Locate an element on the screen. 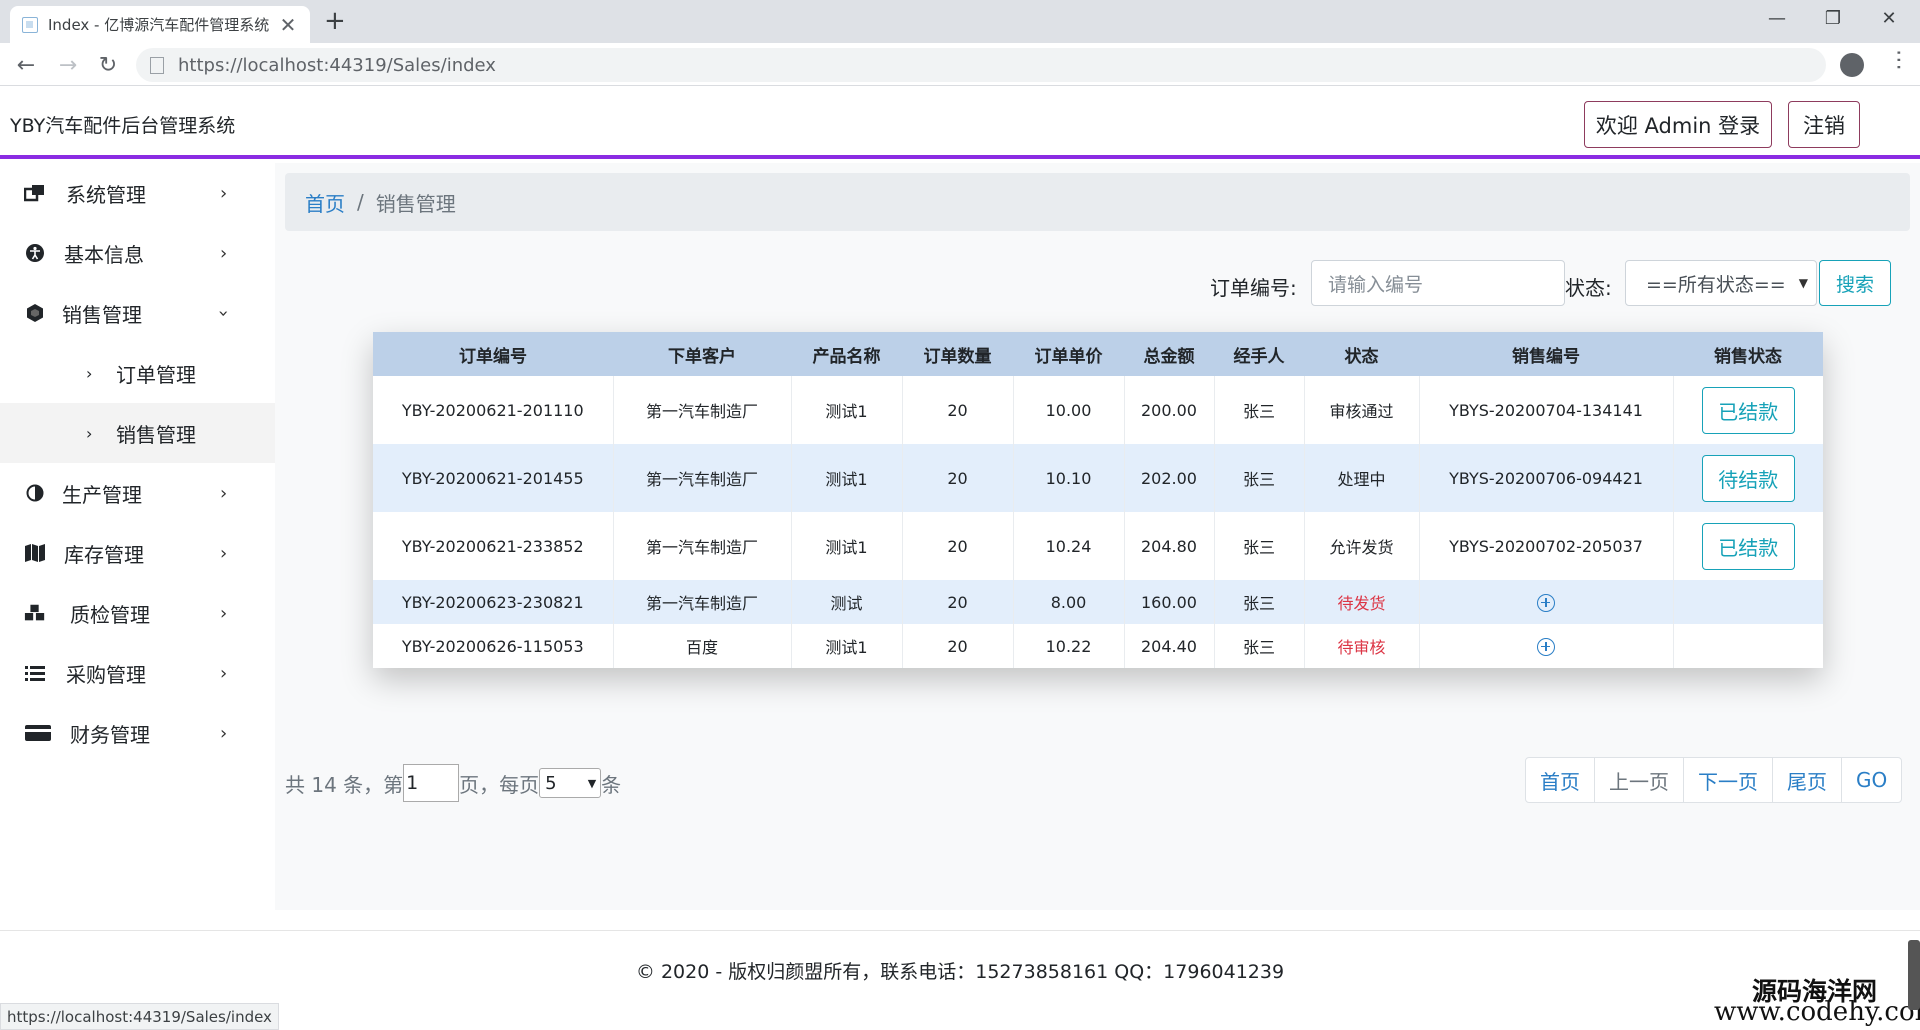  next-page-button: 下一页 is located at coordinates (1728, 780).